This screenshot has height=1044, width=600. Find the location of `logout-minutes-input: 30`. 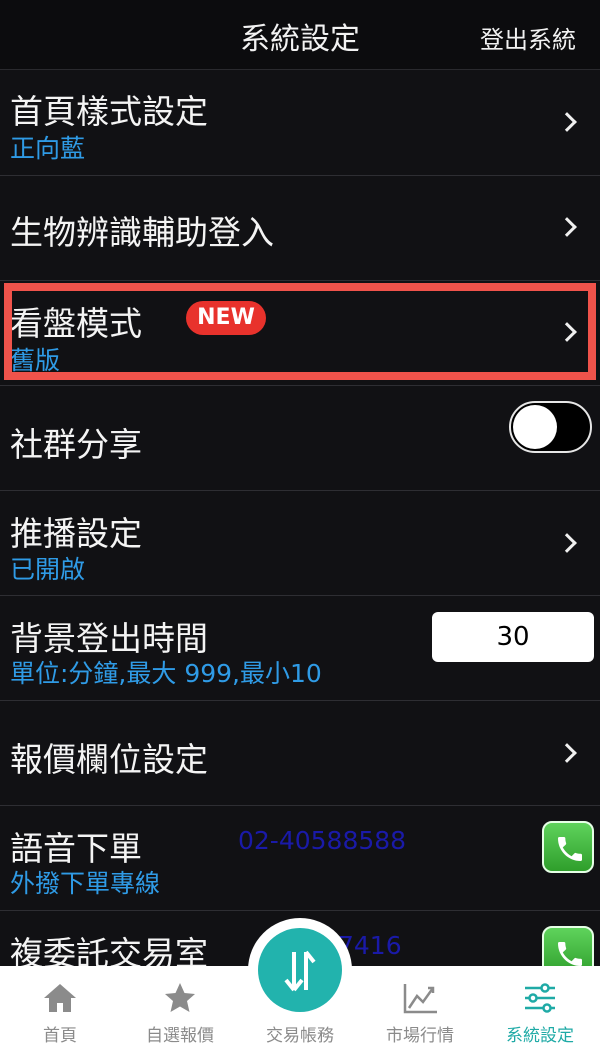

logout-minutes-input: 30 is located at coordinates (513, 637).